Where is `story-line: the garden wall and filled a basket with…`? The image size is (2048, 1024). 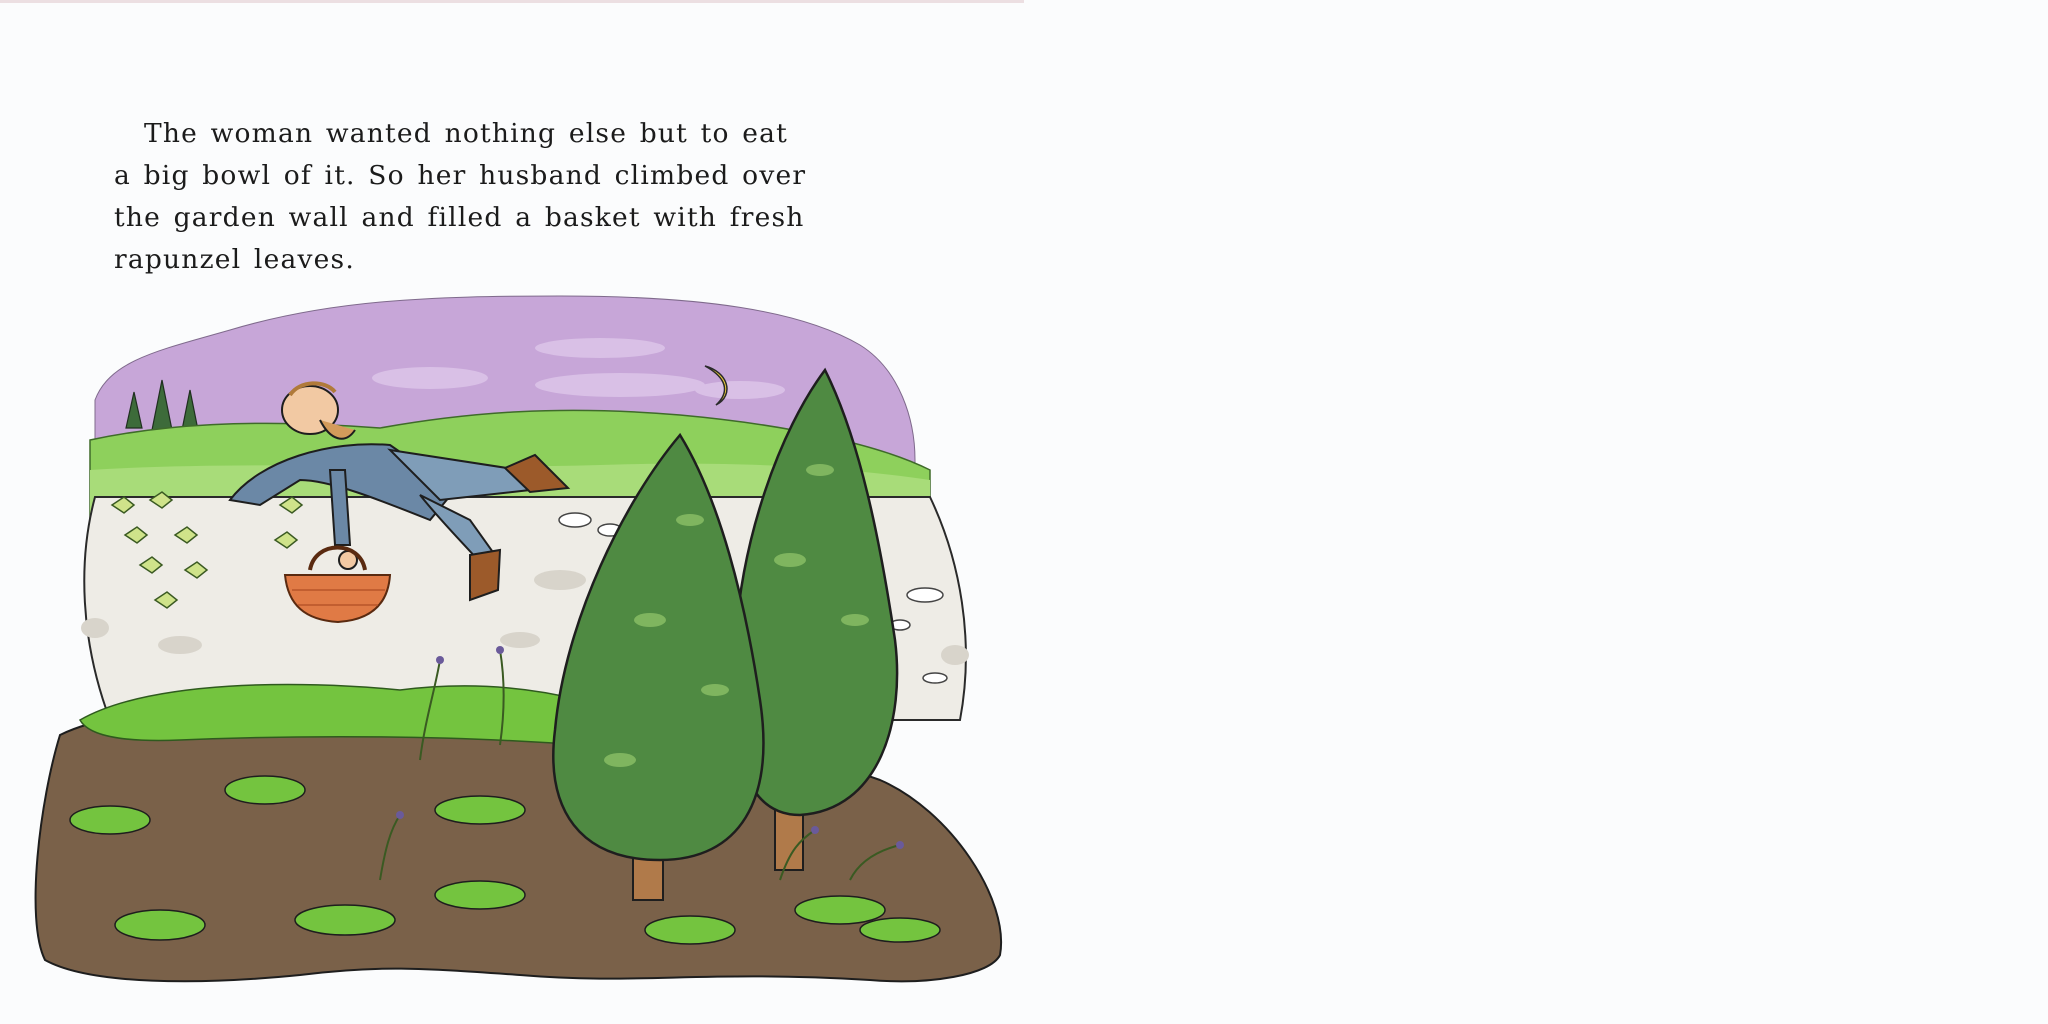 story-line: the garden wall and filled a basket with… is located at coordinates (459, 217).